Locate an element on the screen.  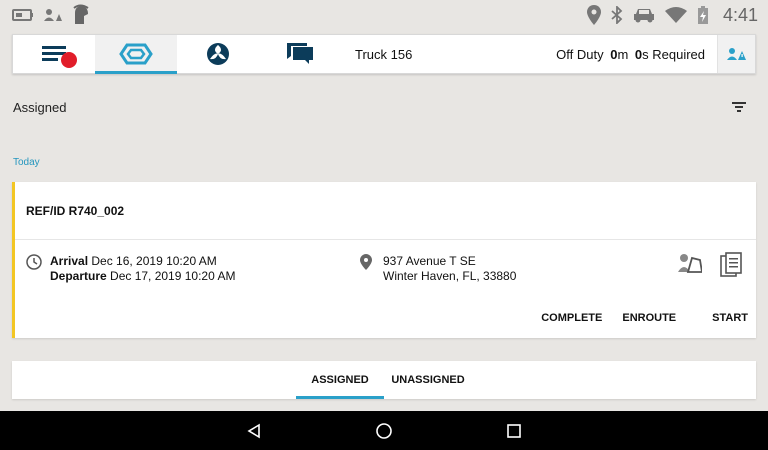
home-icon is located at coordinates (384, 430).